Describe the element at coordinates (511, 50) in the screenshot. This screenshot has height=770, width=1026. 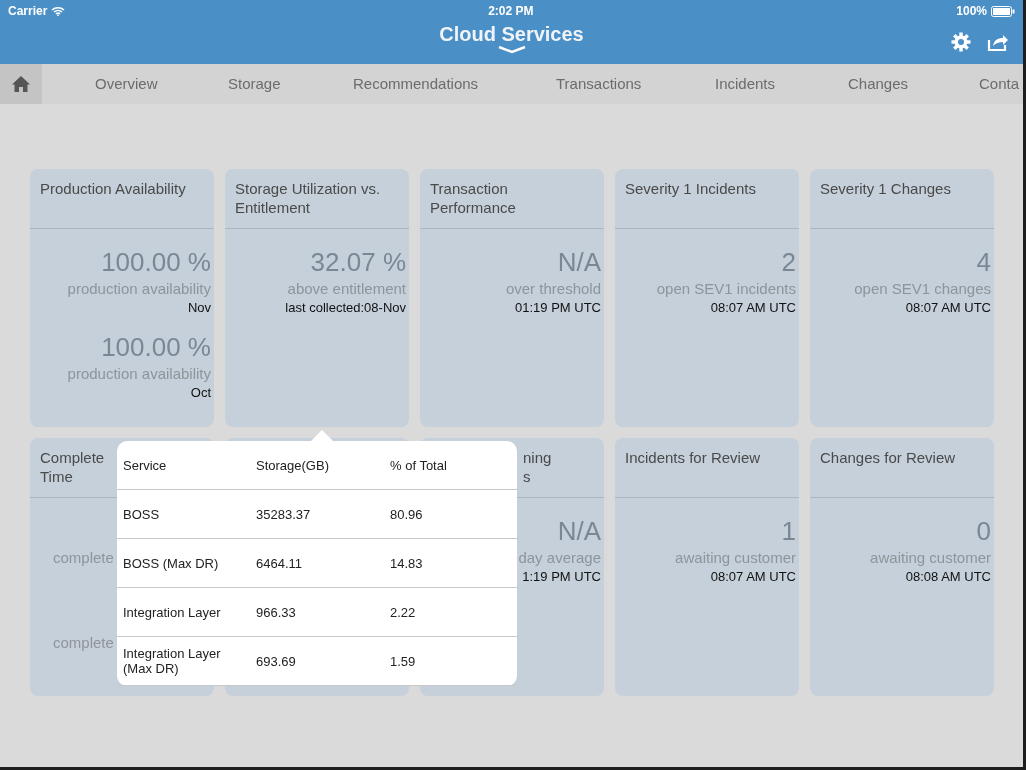
I see `chevron-down-icon` at that location.